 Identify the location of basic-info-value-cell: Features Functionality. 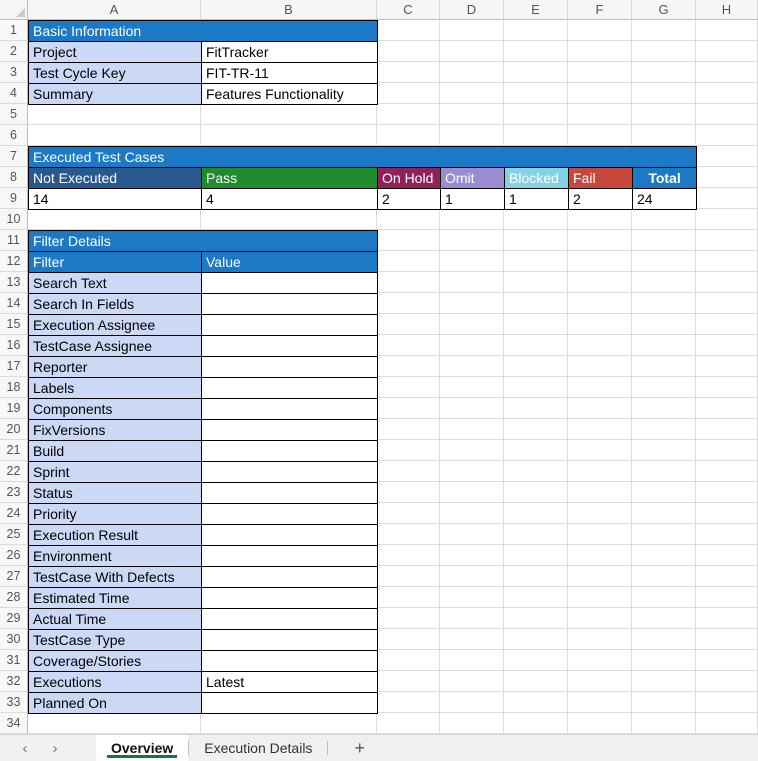
(289, 94).